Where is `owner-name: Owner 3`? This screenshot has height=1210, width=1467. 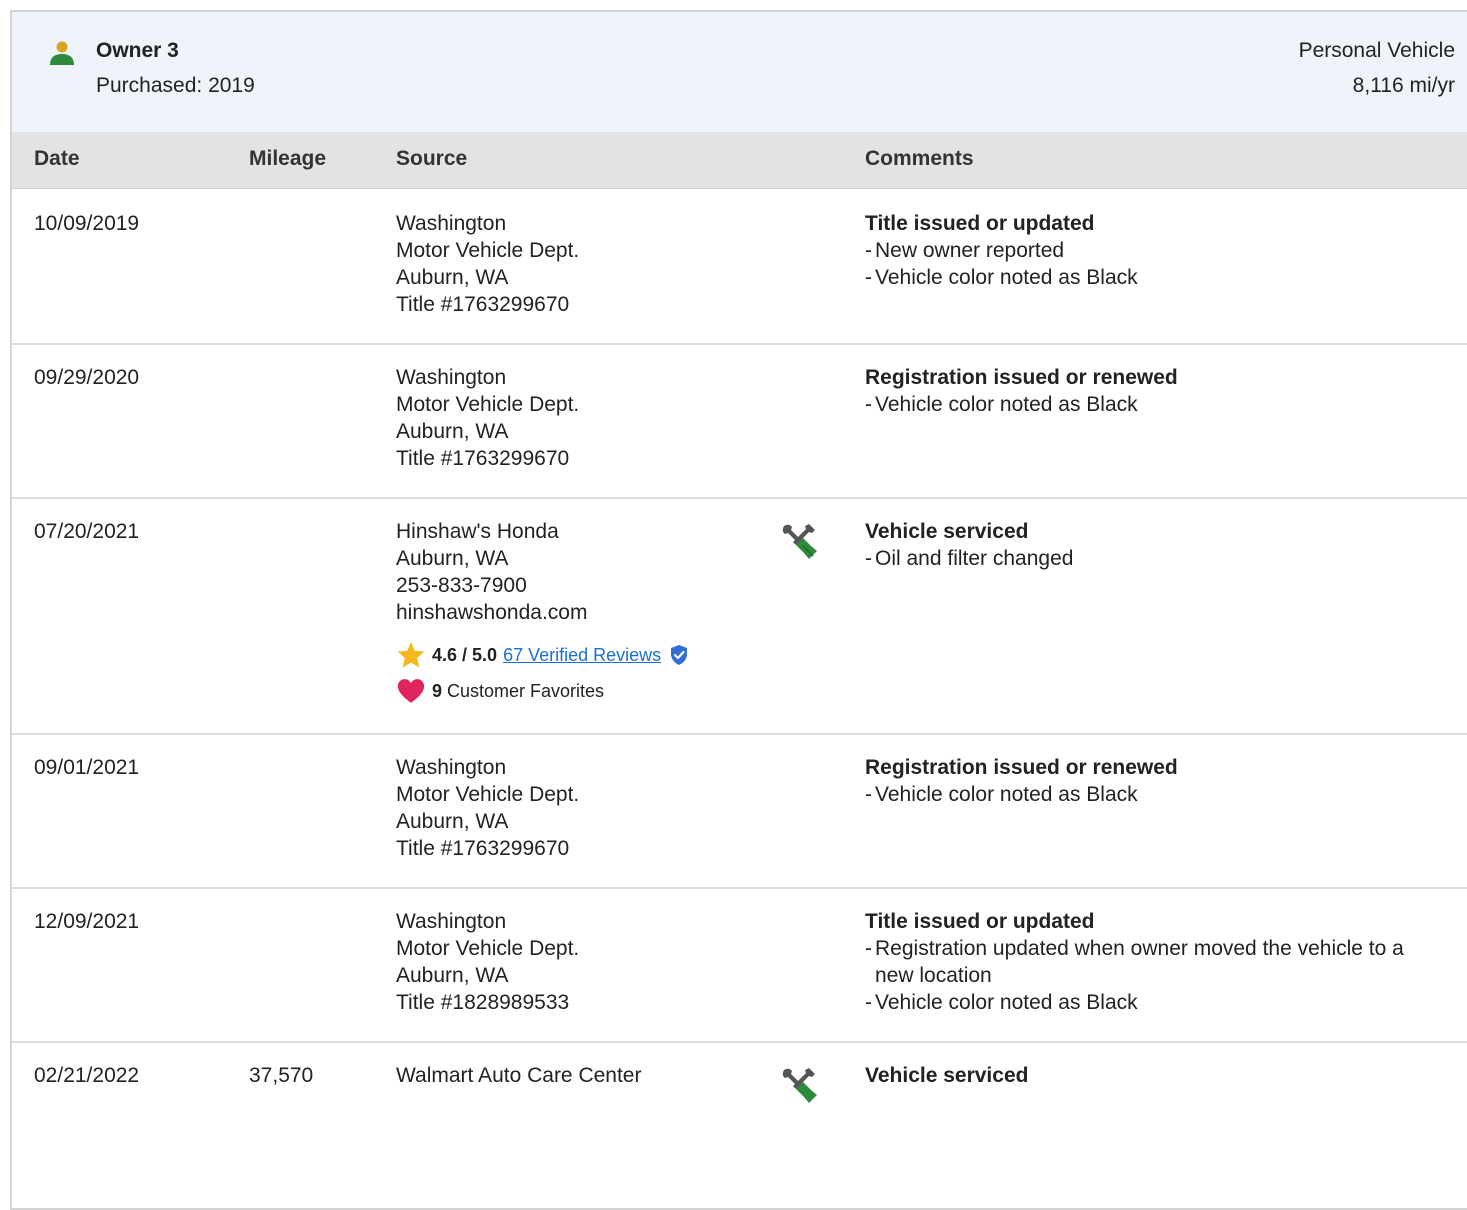 owner-name: Owner 3 is located at coordinates (137, 50).